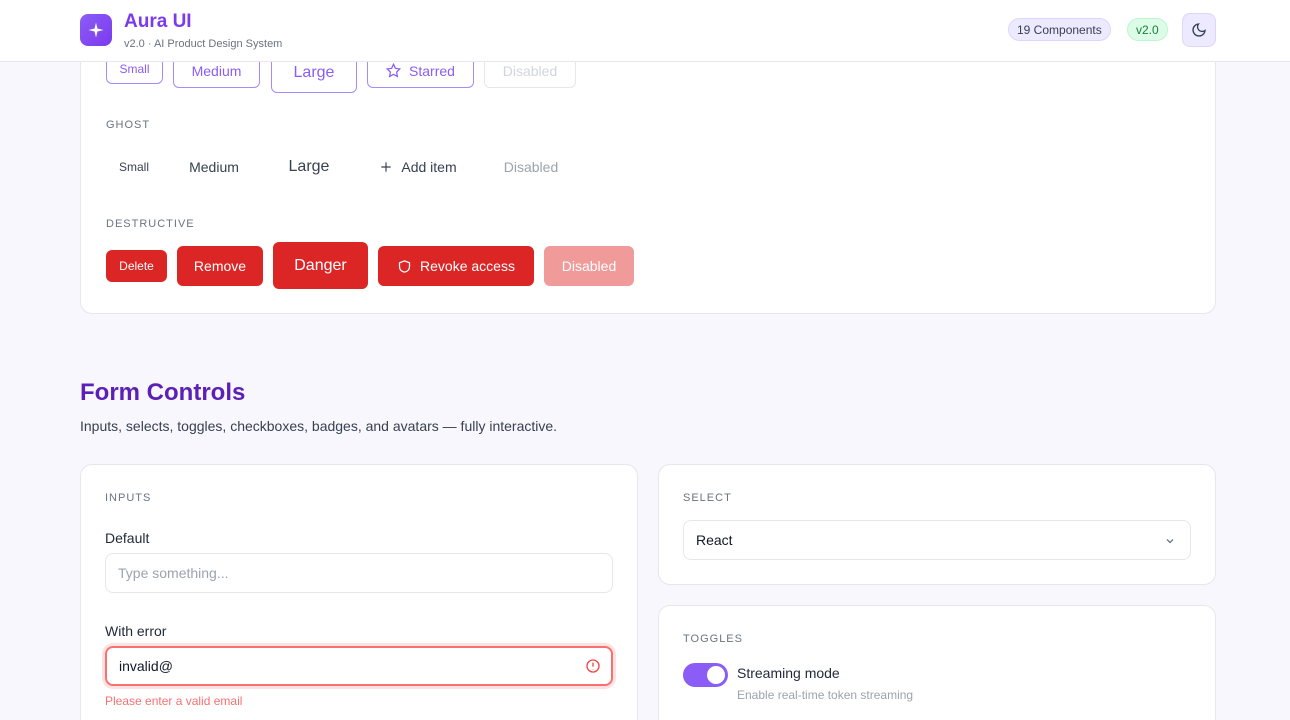 Image resolution: width=1290 pixels, height=720 pixels. I want to click on moon-icon, so click(1199, 30).